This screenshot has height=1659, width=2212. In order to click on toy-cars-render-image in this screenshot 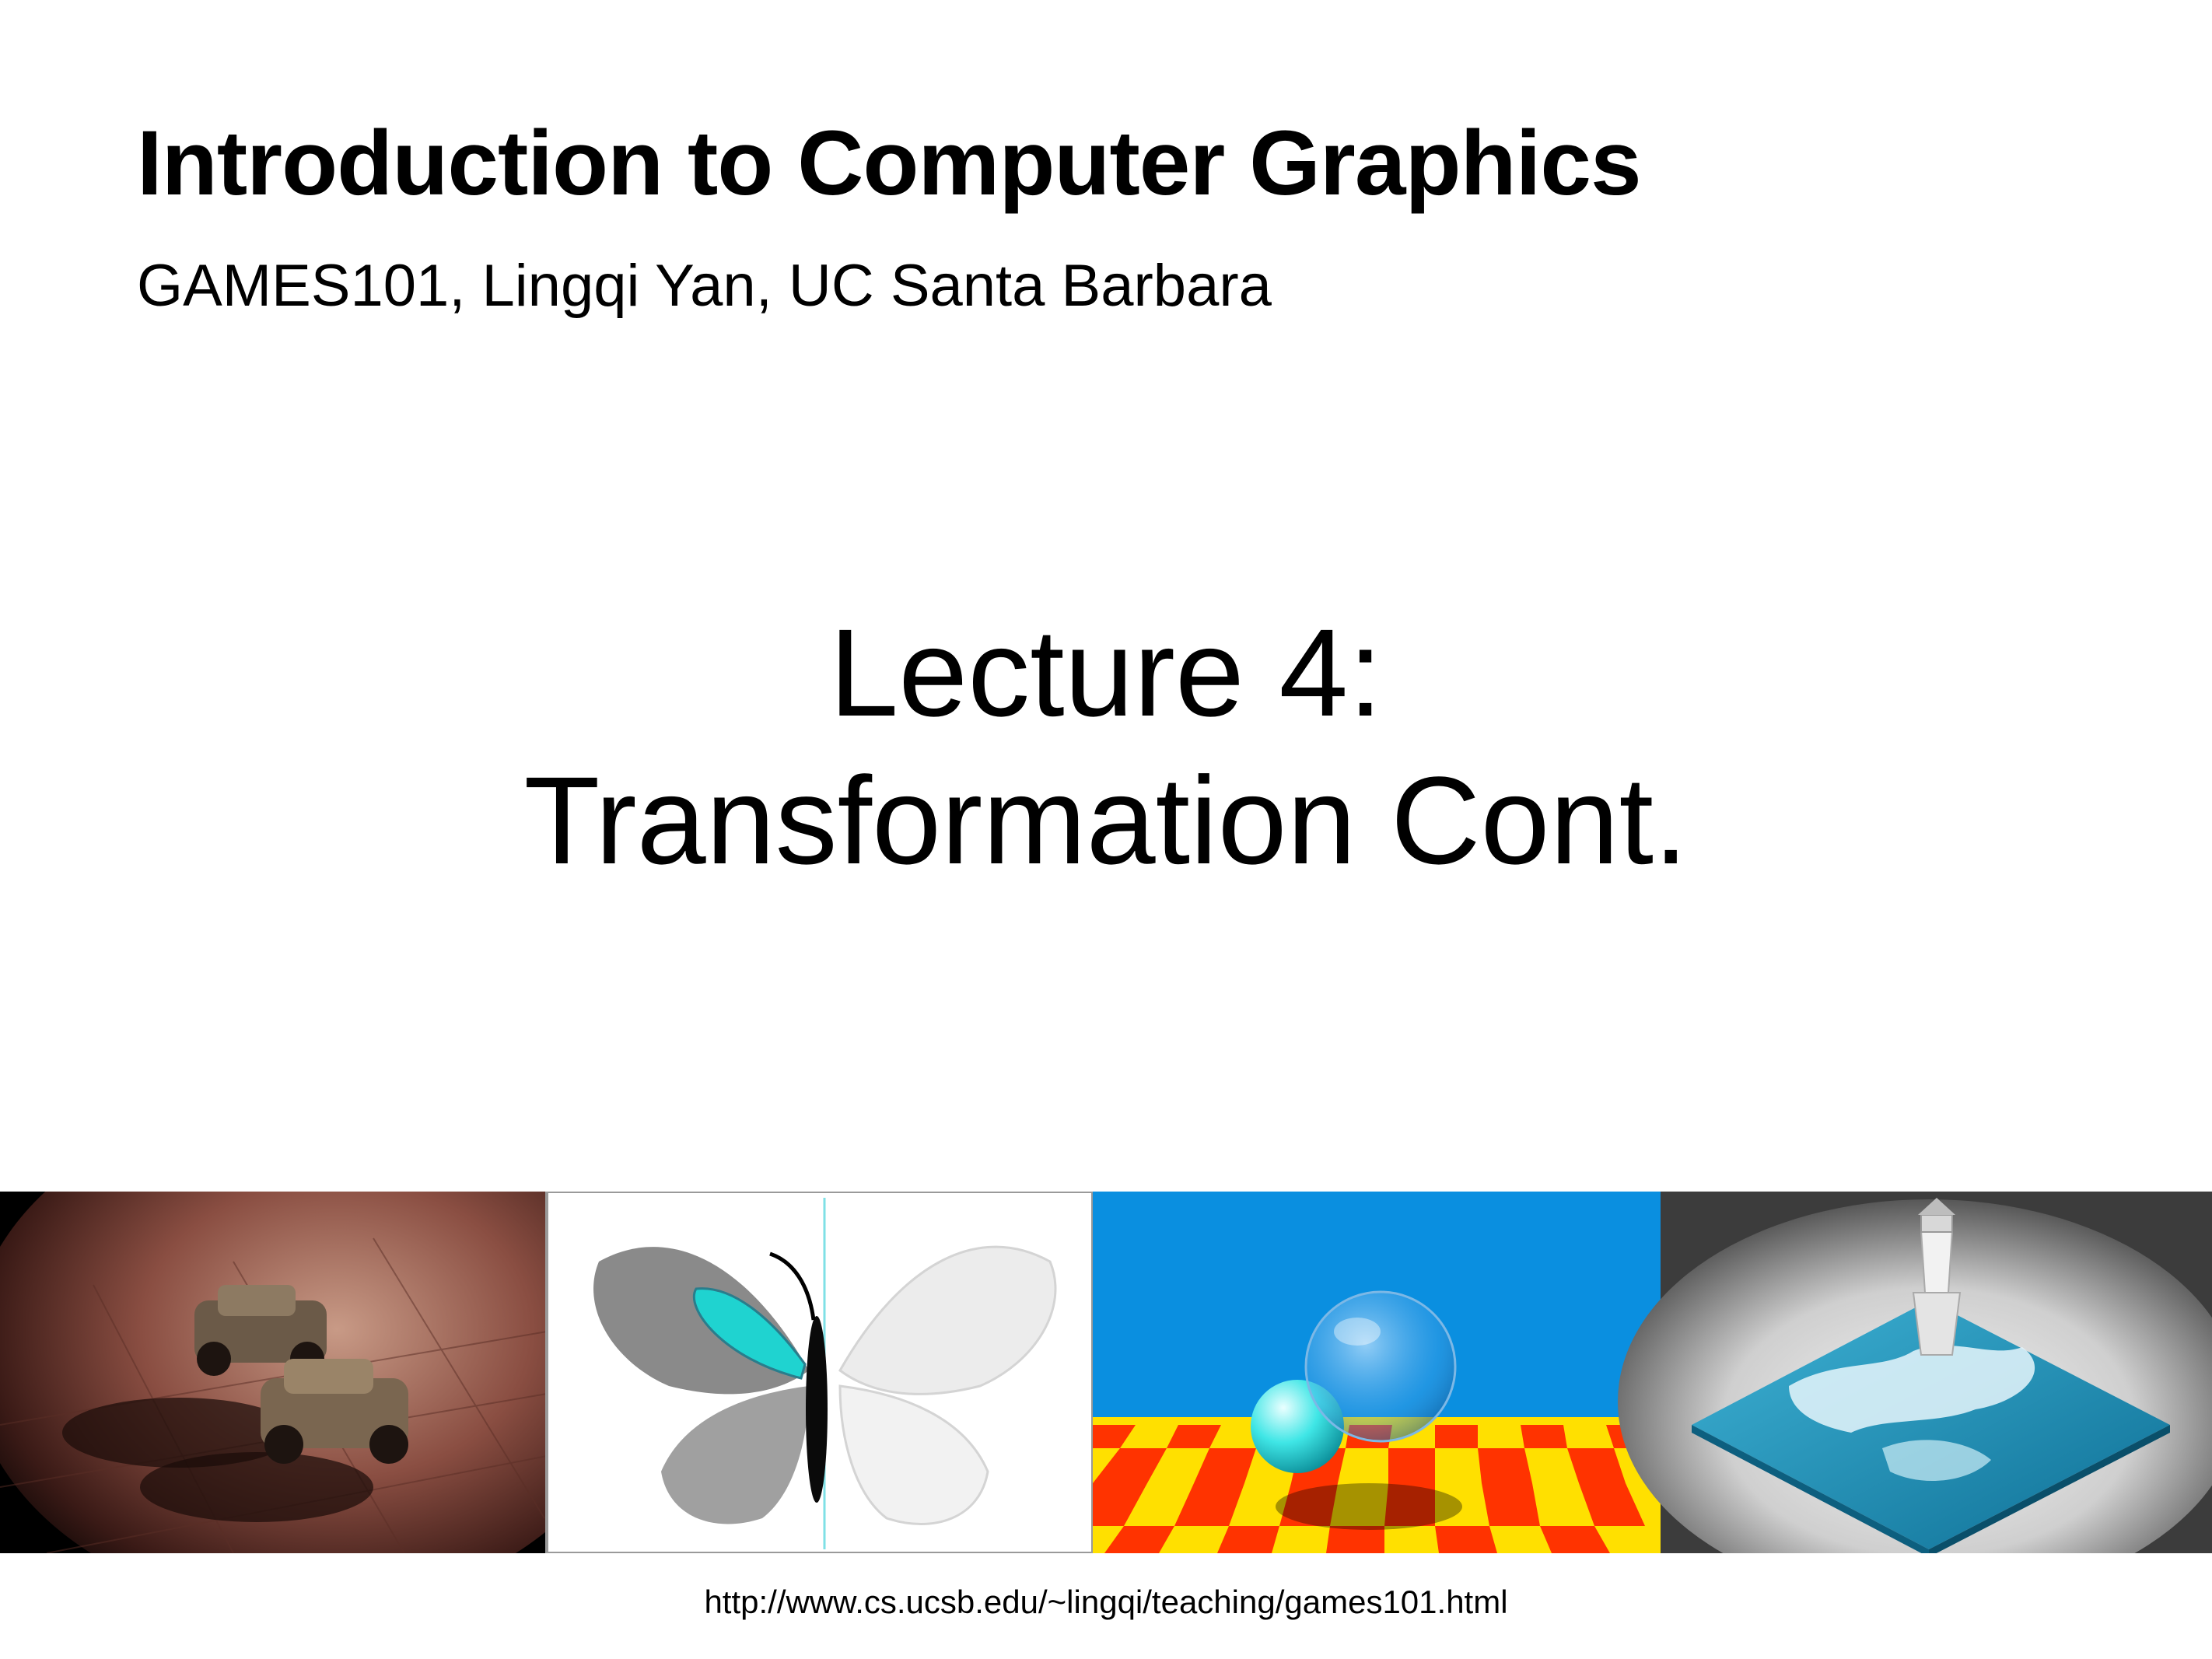, I will do `click(319, 1373)`.